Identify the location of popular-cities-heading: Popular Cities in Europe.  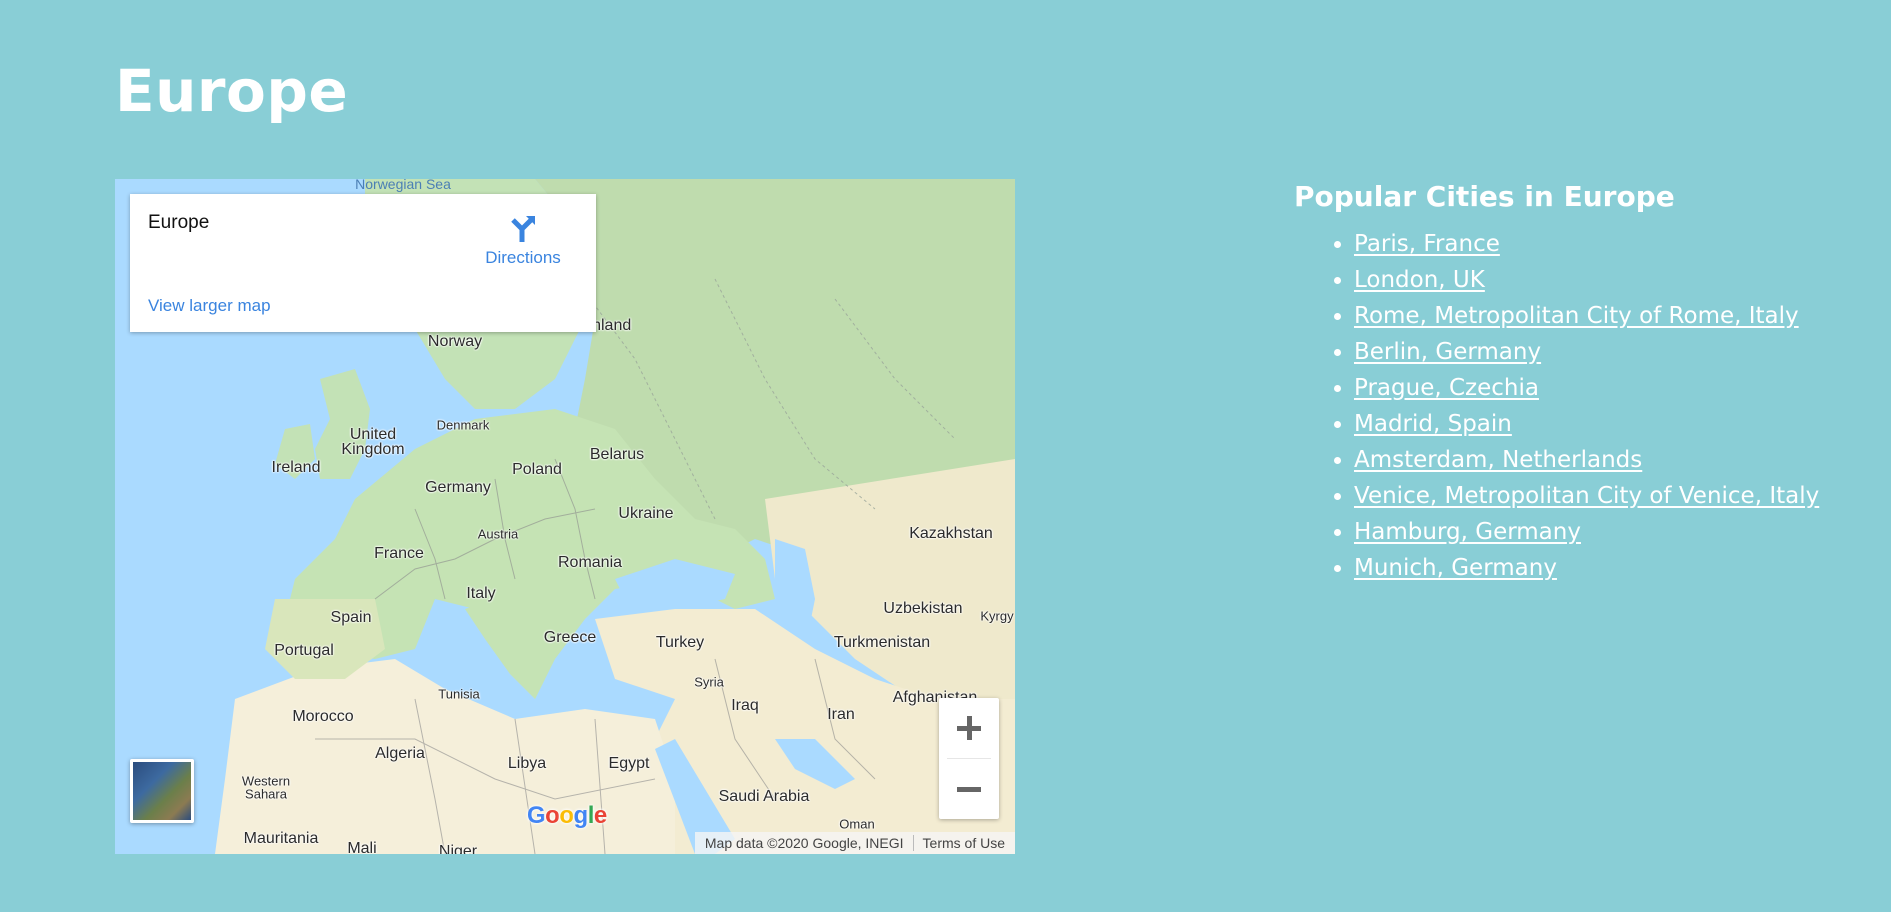
(1484, 196).